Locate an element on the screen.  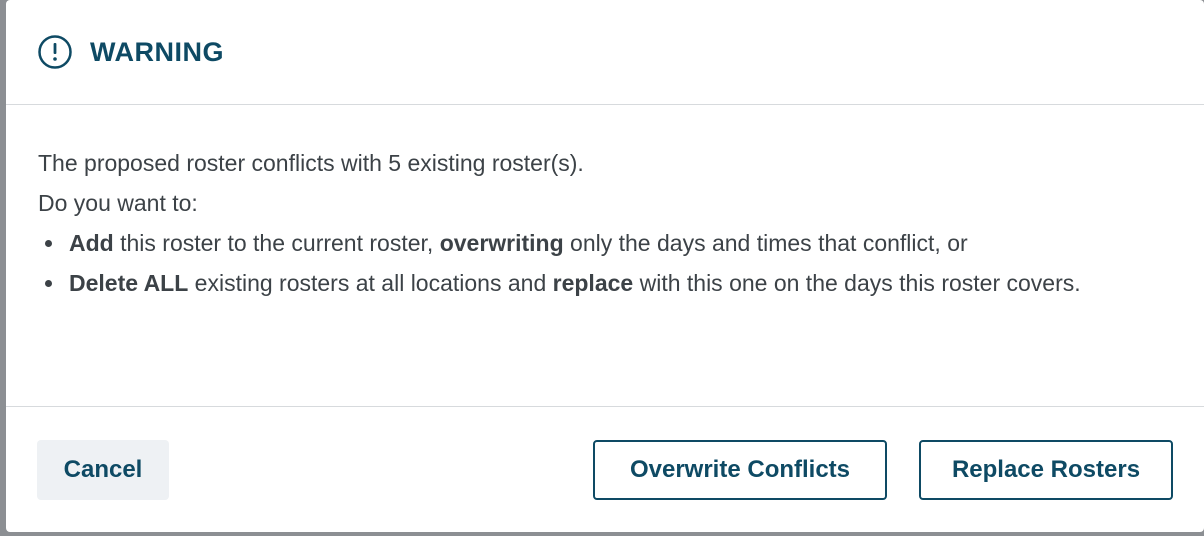
option-text: this roster to the current roster, is located at coordinates (276, 243).